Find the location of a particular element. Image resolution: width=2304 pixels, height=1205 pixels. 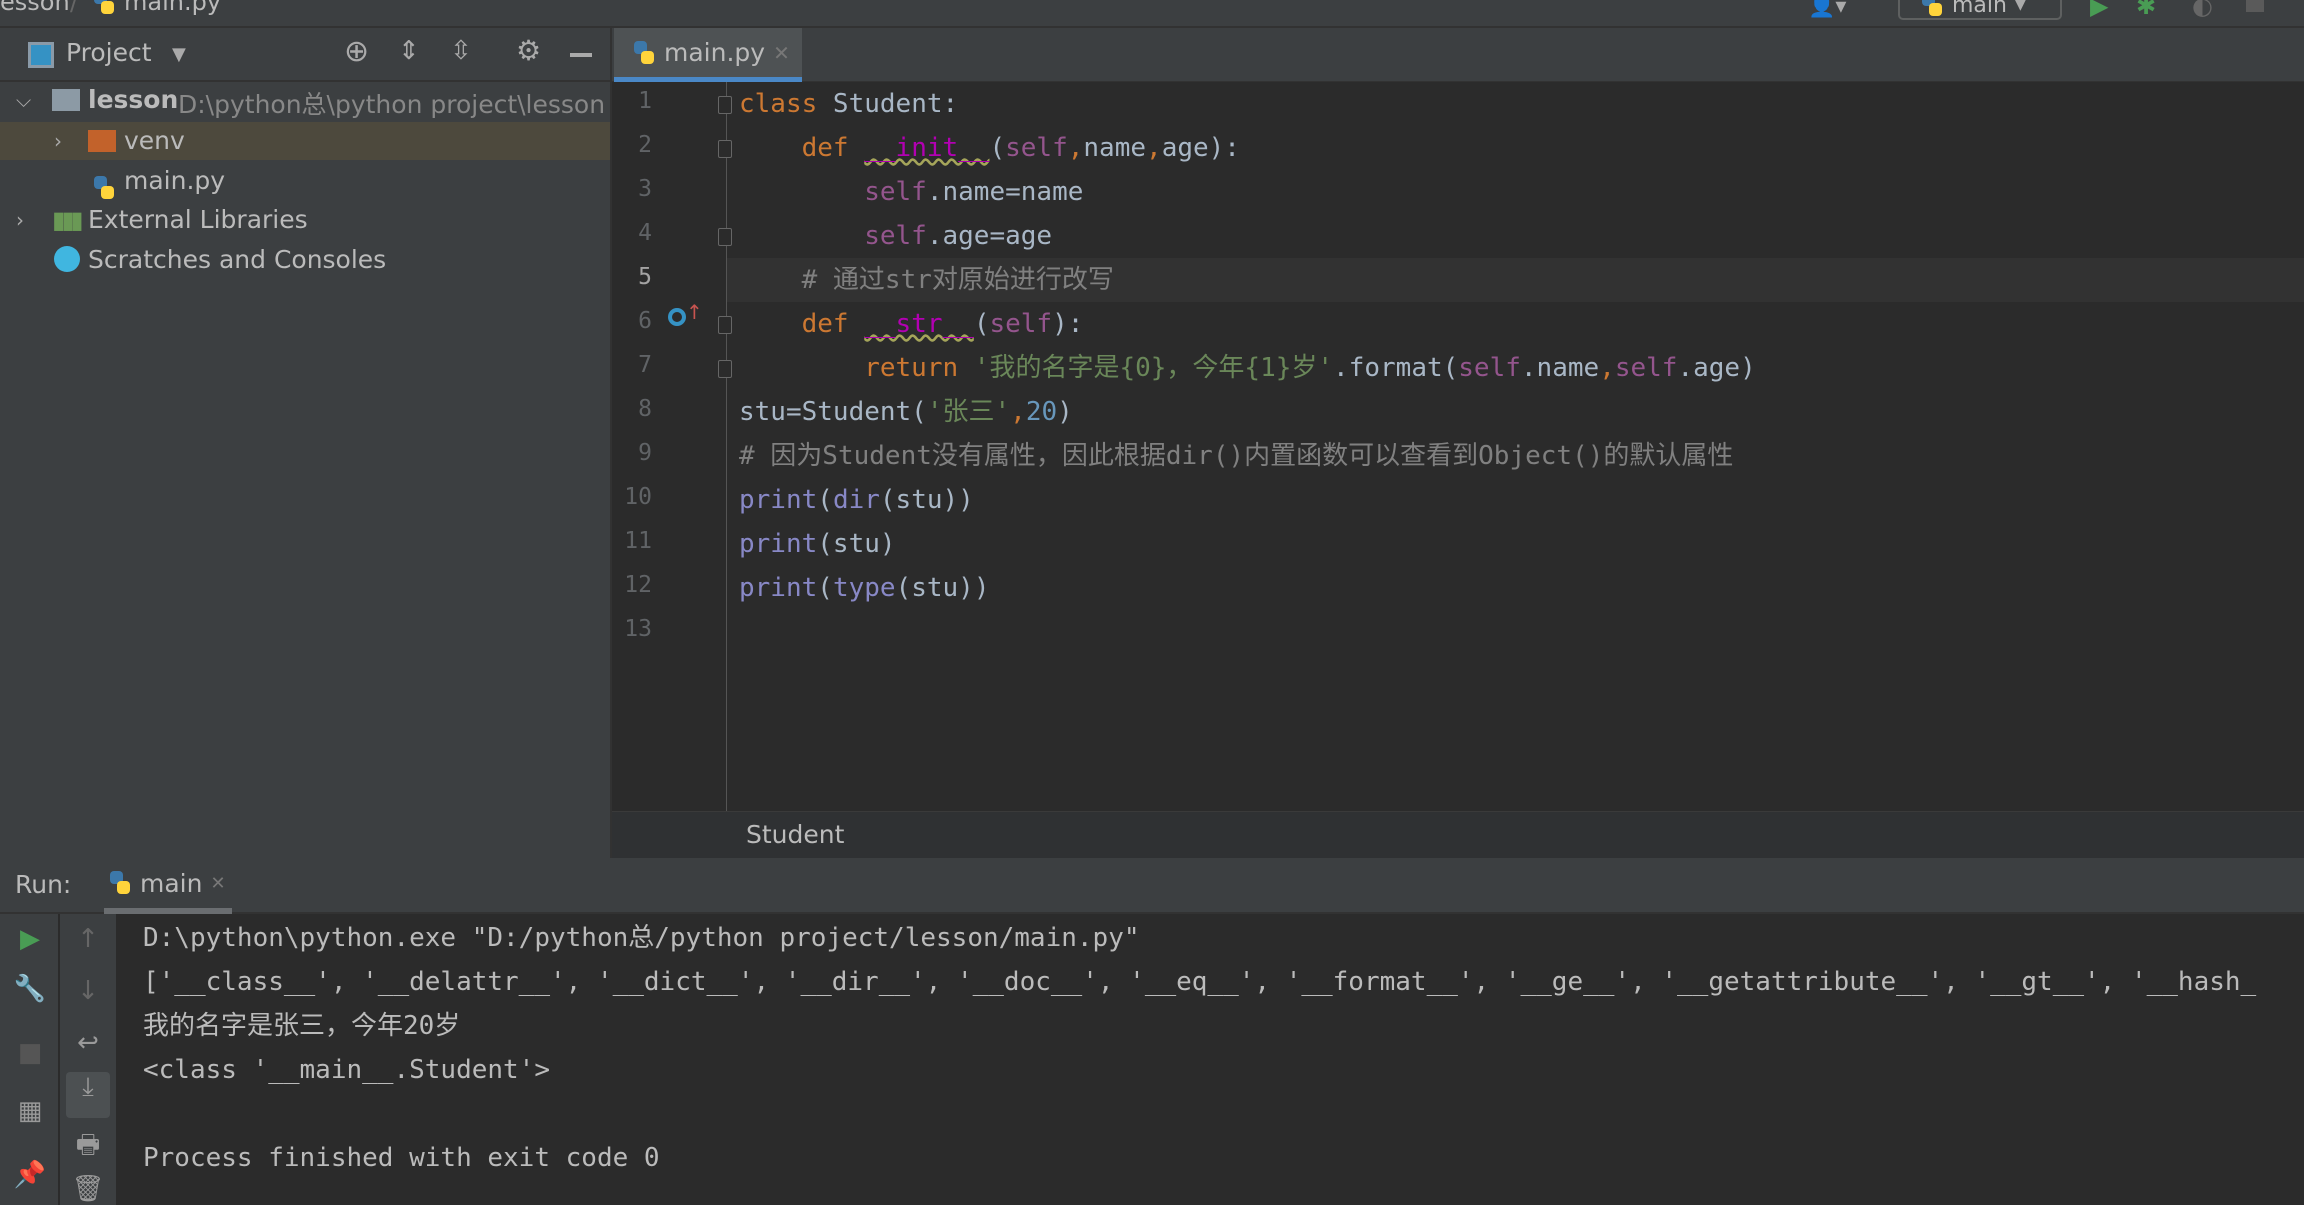

stop-icon: ■ is located at coordinates (30, 1053).